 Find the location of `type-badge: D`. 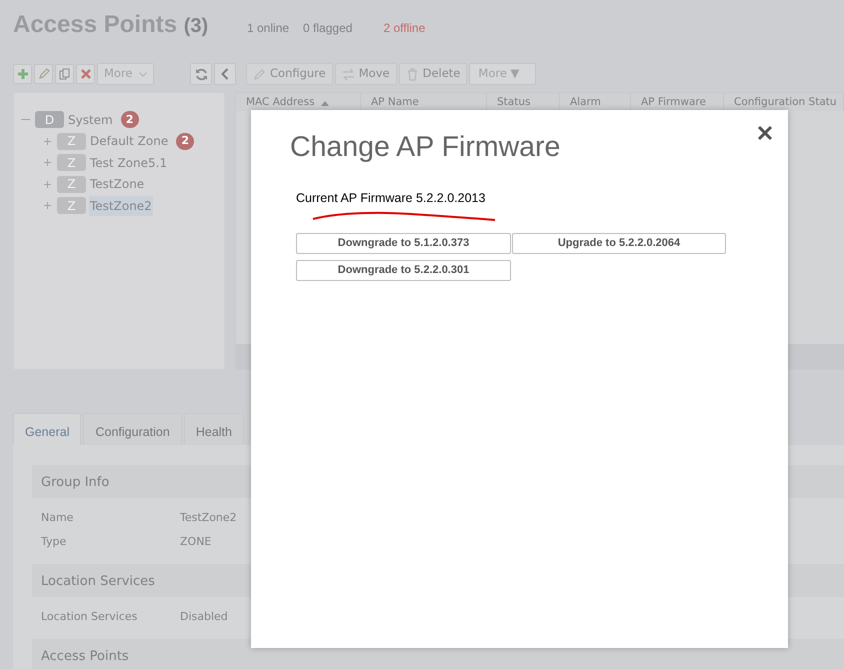

type-badge: D is located at coordinates (49, 119).